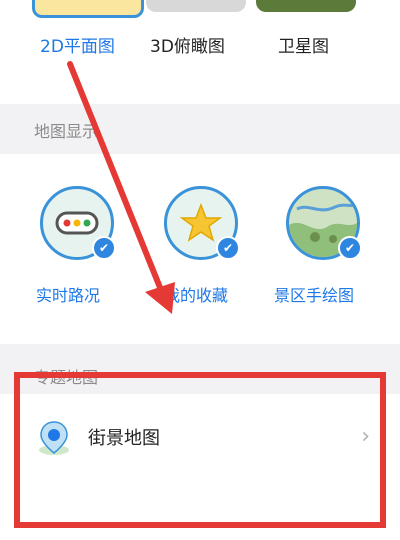  What do you see at coordinates (54, 438) in the screenshot?
I see `street-view-pin-icon` at bounding box center [54, 438].